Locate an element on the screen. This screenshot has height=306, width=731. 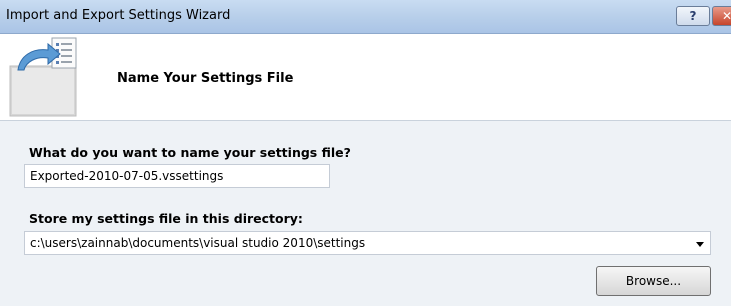
close-button: ✕ is located at coordinates (721, 16).